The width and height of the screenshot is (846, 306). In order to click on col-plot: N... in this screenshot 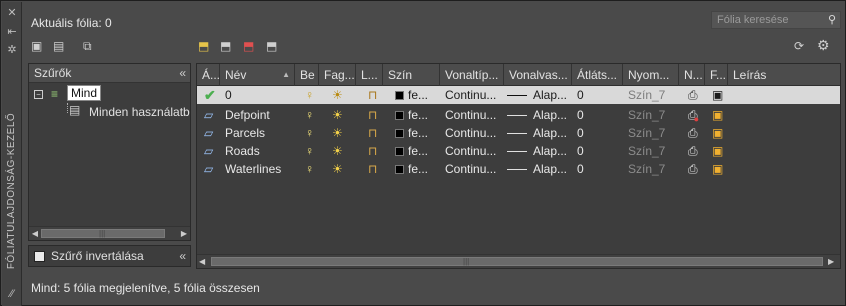, I will do `click(692, 75)`.